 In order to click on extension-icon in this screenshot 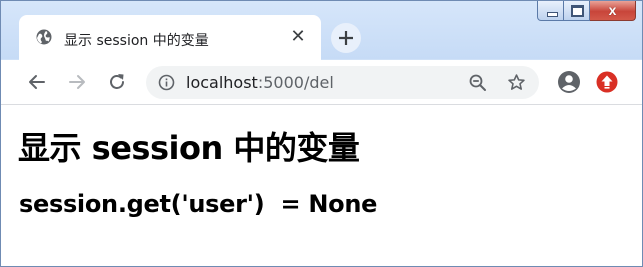, I will do `click(607, 82)`.